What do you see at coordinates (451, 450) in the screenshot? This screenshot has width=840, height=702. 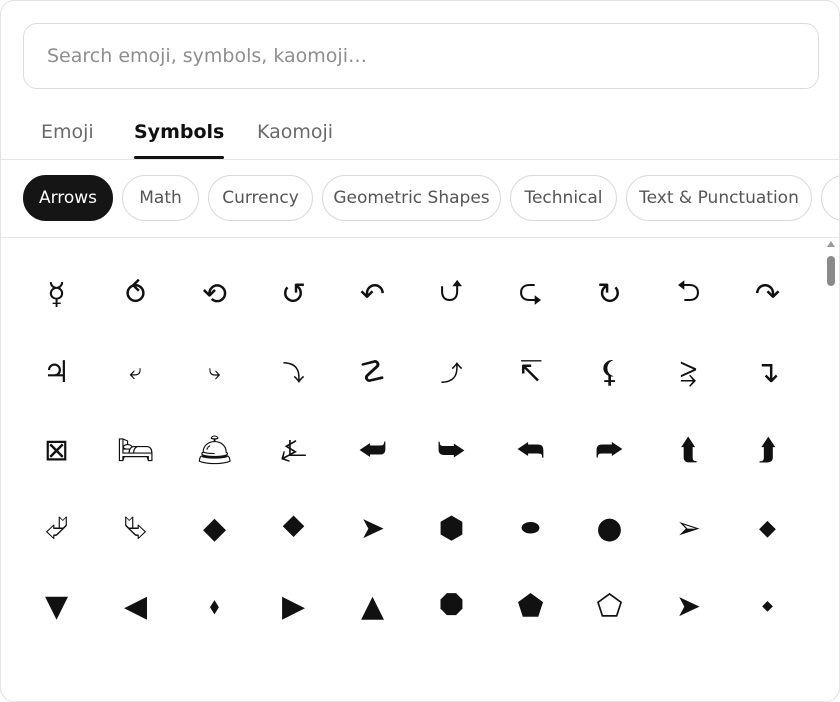 I see `symbol-cell: ⮩` at bounding box center [451, 450].